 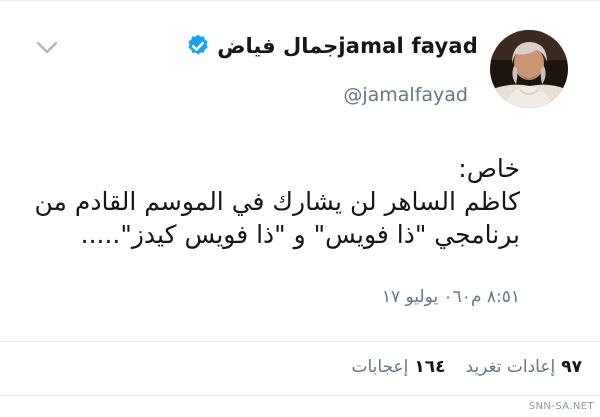 I want to click on author-name-row: جمال فياضjamal fayad, so click(x=331, y=46).